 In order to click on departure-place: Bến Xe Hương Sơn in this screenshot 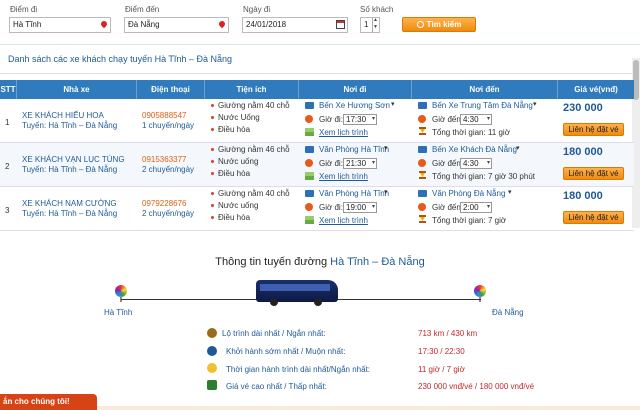, I will do `click(354, 105)`.